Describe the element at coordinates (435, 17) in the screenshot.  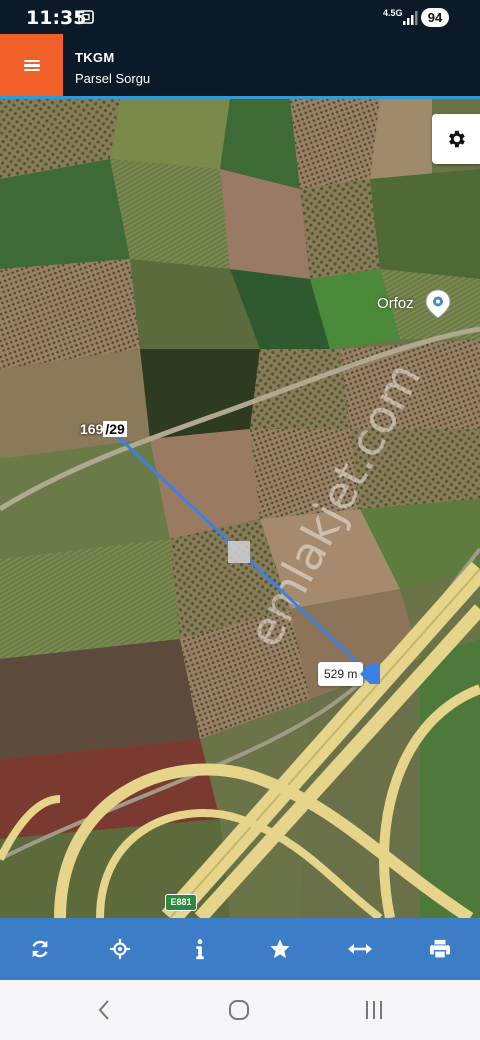
I see `battery-indicator: 94` at that location.